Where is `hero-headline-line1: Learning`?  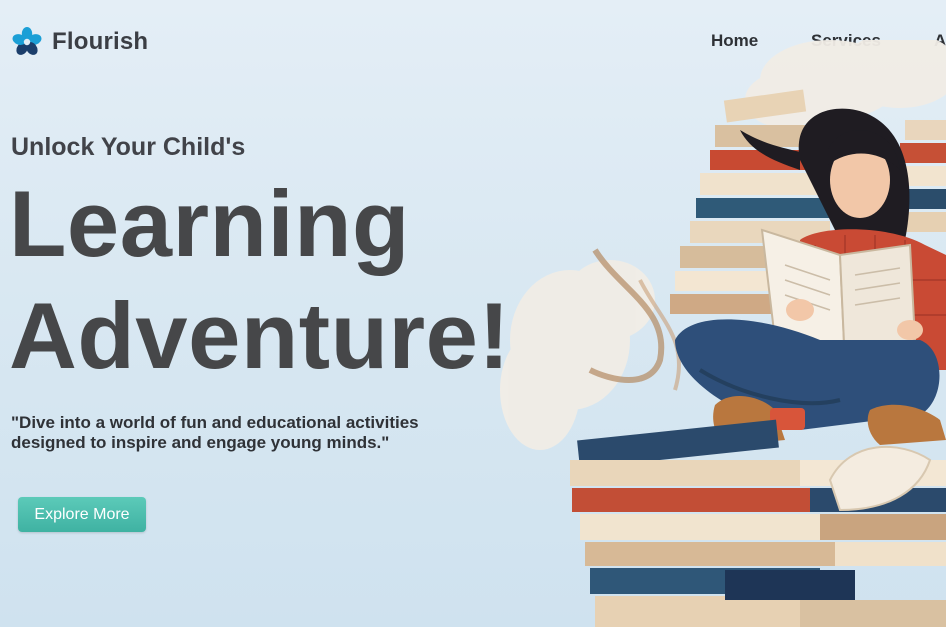
hero-headline-line1: Learning is located at coordinates (209, 223).